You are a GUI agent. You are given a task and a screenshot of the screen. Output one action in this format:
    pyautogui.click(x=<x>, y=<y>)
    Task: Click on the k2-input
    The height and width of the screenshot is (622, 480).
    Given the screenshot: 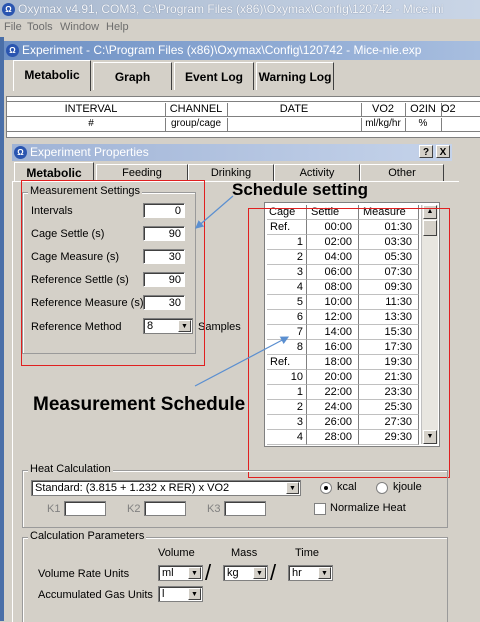 What is the action you would take?
    pyautogui.click(x=165, y=508)
    